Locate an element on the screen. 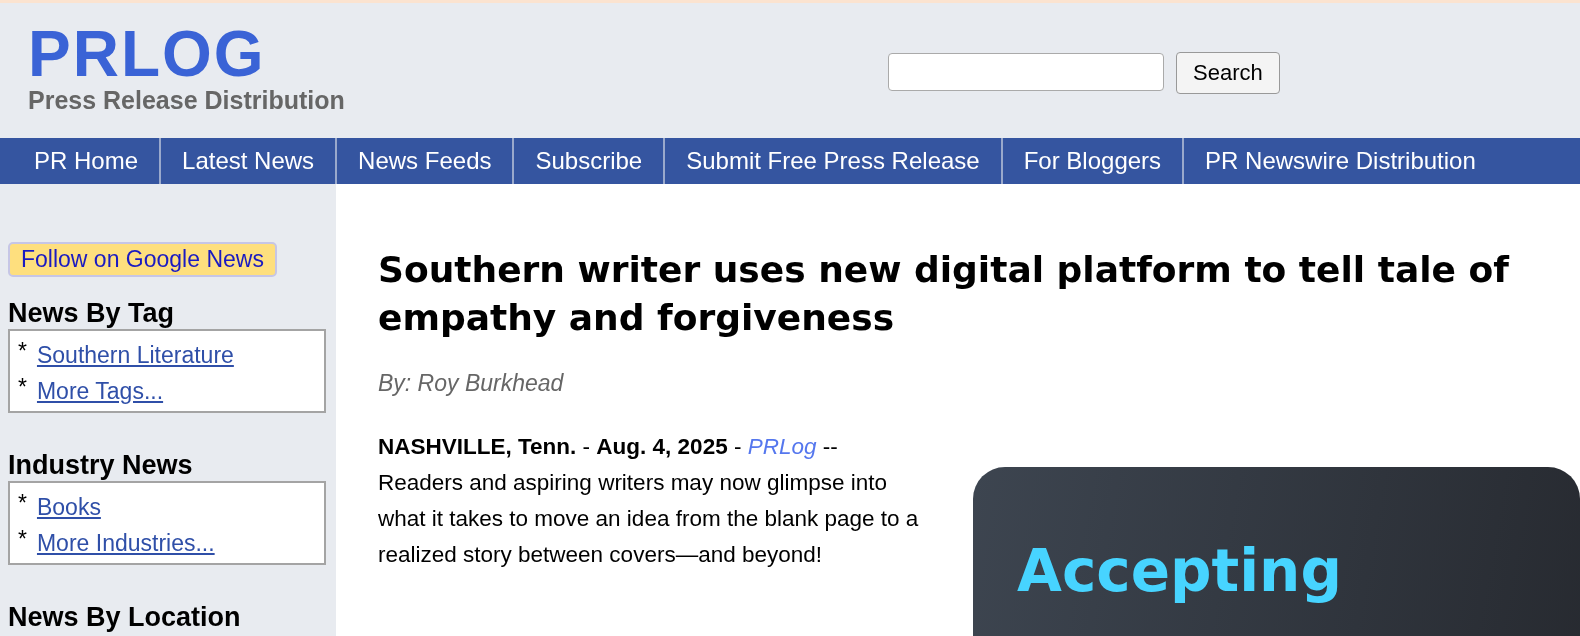  nav-link: Submit Free Press Release is located at coordinates (832, 161).